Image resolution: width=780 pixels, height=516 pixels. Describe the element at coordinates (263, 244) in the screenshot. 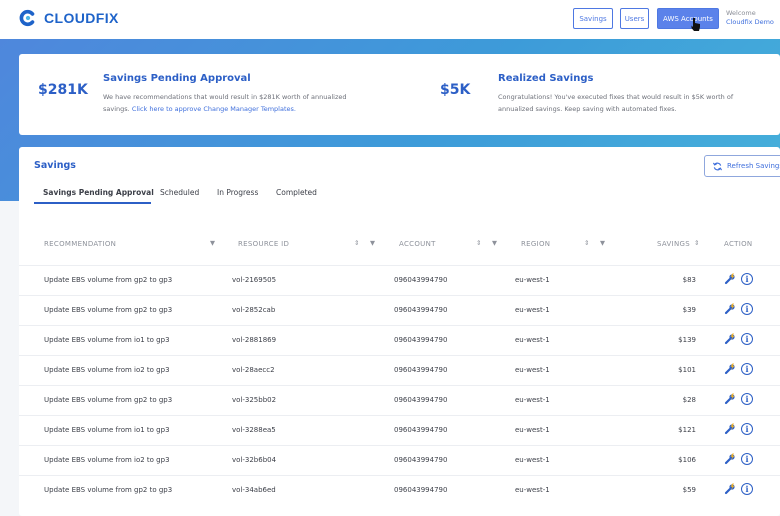

I see `column-header-resource-id: RESOURCE ID` at that location.